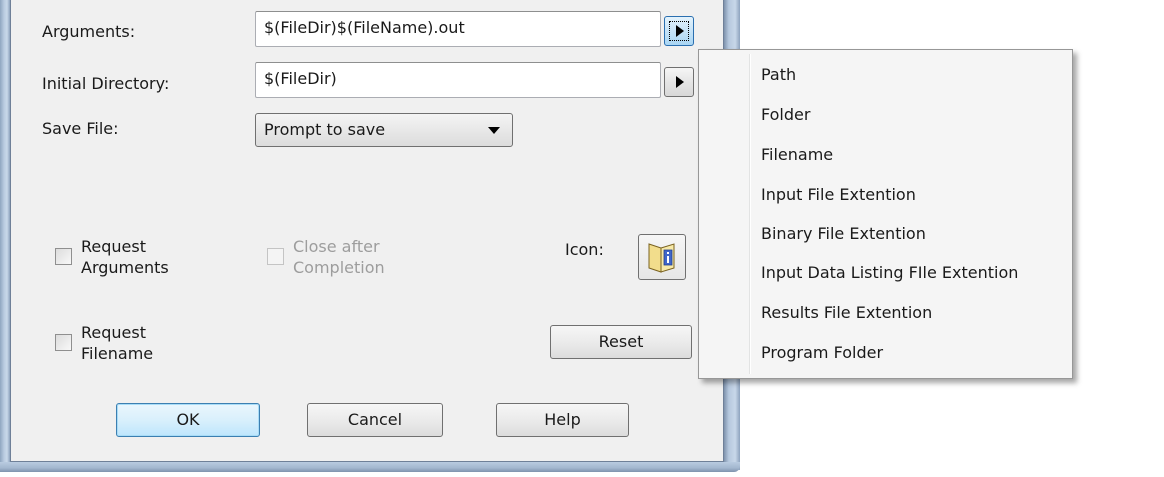 This screenshot has width=1164, height=477. What do you see at coordinates (275, 256) in the screenshot?
I see `close-after-completion-checkbox` at bounding box center [275, 256].